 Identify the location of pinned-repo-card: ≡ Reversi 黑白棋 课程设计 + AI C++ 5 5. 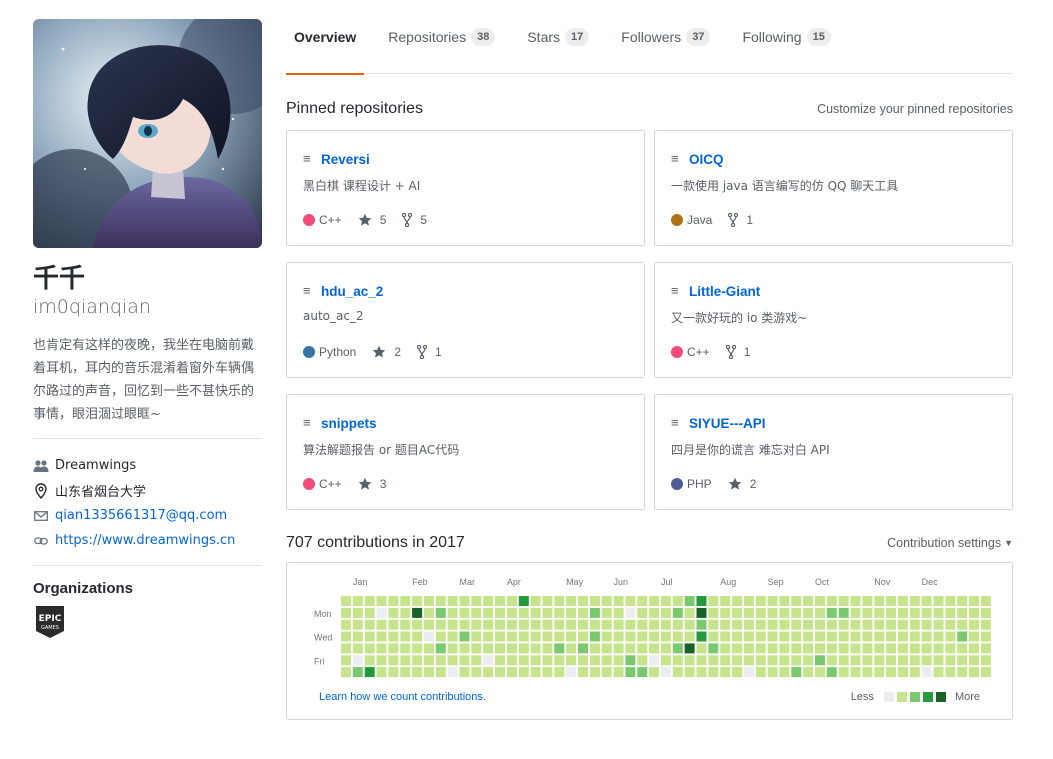
(465, 188).